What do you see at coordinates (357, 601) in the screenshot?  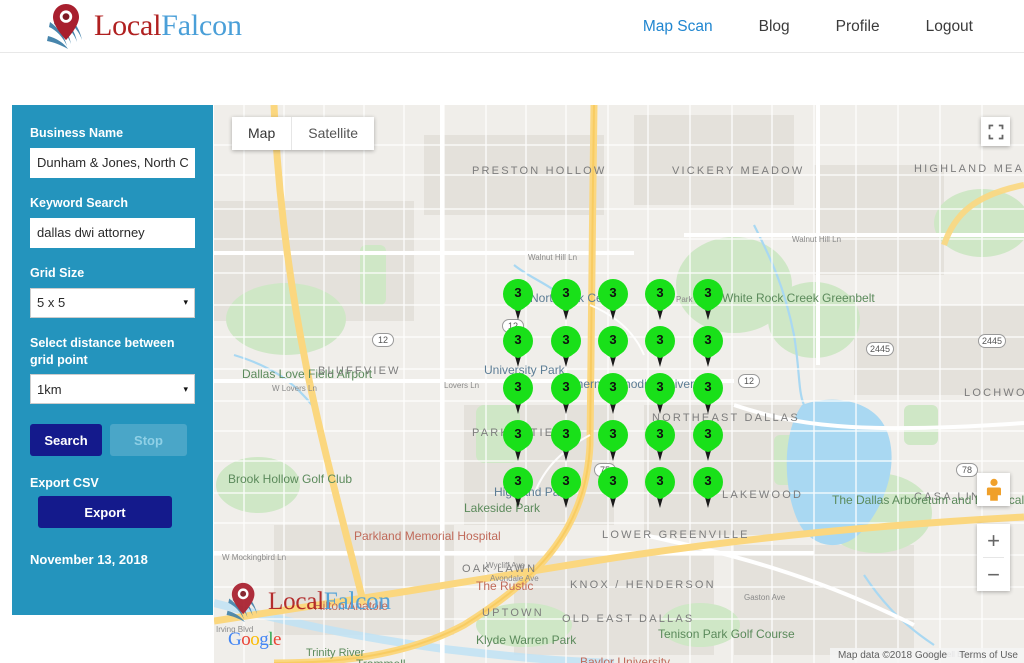 I see `watermark-text-falcon: Falcon` at bounding box center [357, 601].